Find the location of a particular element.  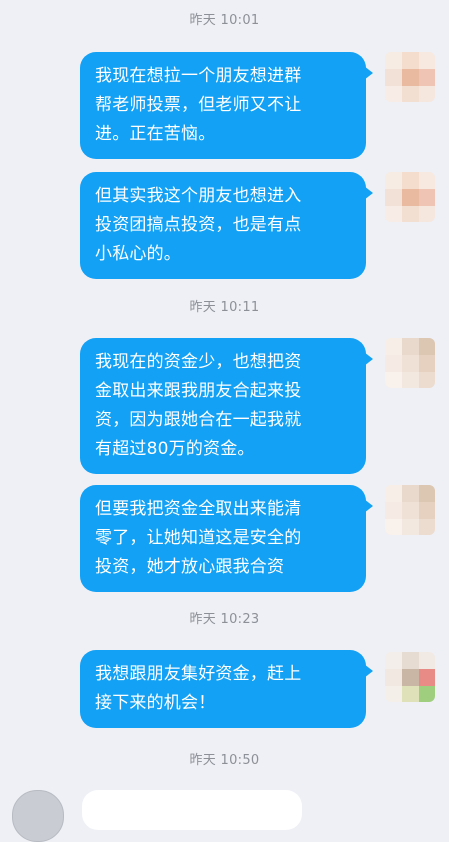

avatar-icon is located at coordinates (38, 816).